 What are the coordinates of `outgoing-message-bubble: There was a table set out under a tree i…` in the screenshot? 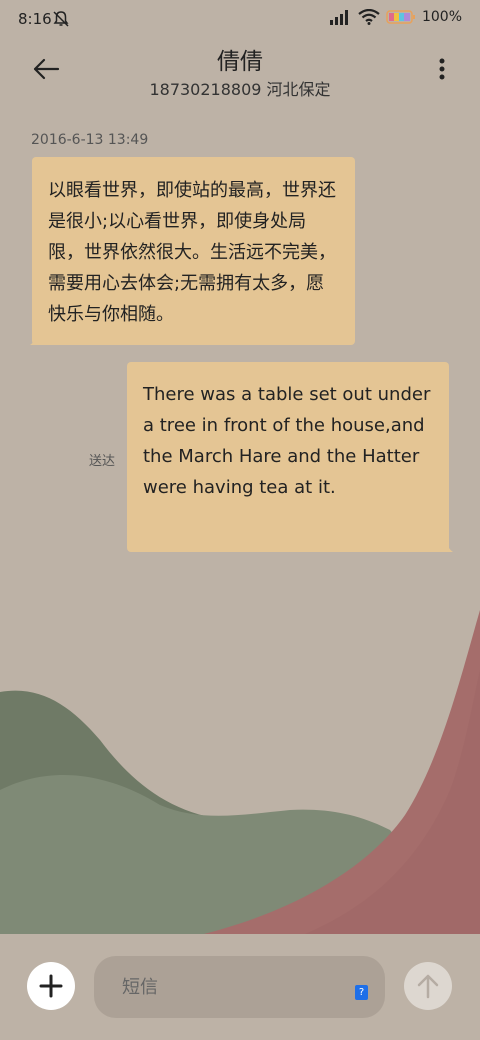 It's located at (288, 457).